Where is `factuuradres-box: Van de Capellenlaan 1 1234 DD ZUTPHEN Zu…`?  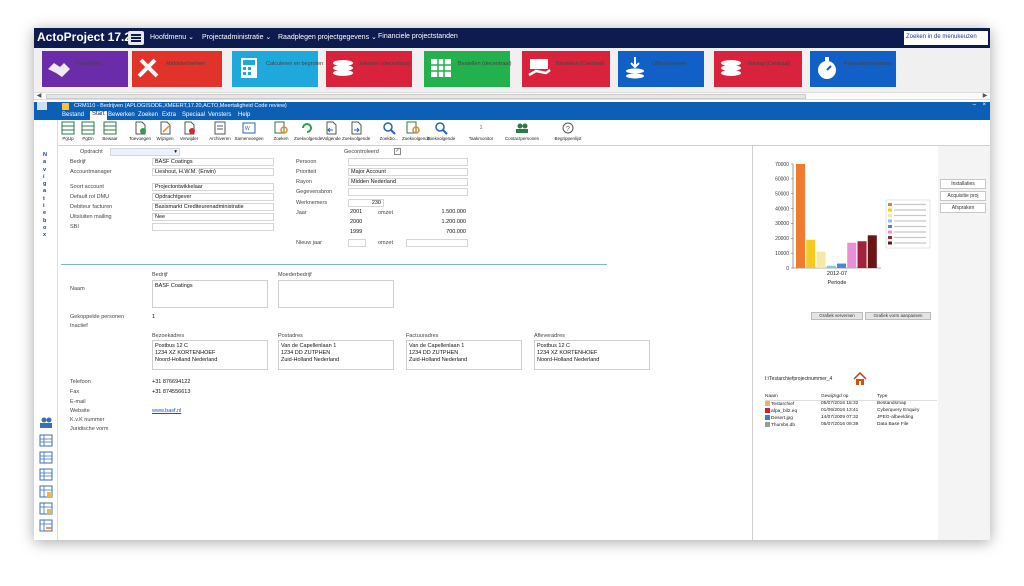
factuuradres-box: Van de Capellenlaan 1 1234 DD ZUTPHEN Zu… is located at coordinates (464, 355).